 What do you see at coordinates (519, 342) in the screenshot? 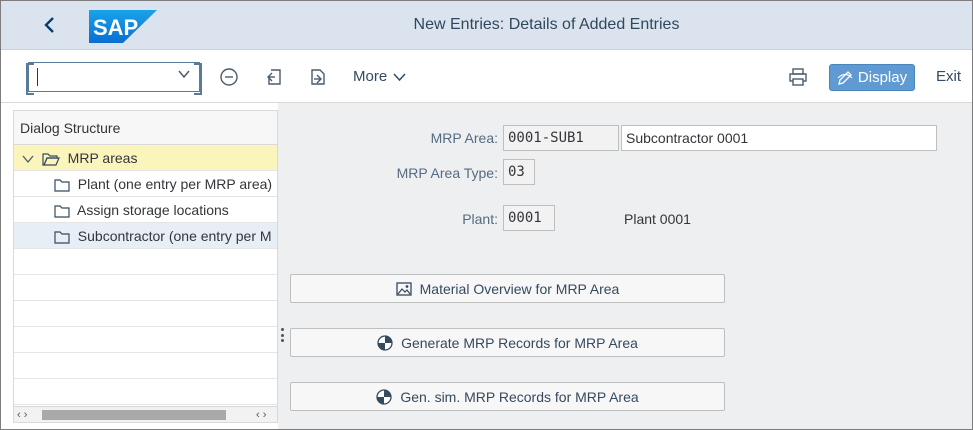
I see `button-label: Generate MRP Records for MRP Area` at bounding box center [519, 342].